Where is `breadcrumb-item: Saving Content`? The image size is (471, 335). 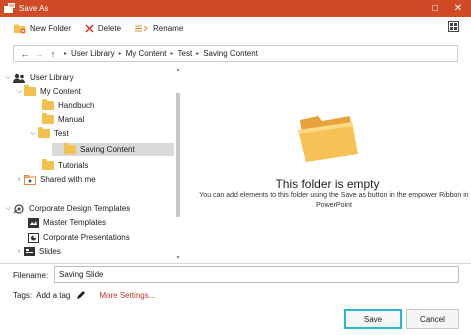 breadcrumb-item: Saving Content is located at coordinates (230, 53).